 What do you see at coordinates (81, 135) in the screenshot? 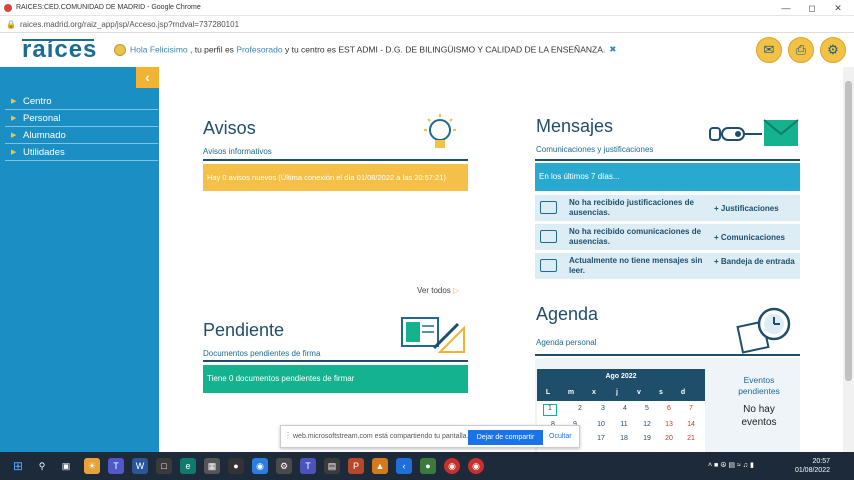
I see `sidebar-item-alumnado: ▶ Alumnado` at bounding box center [81, 135].